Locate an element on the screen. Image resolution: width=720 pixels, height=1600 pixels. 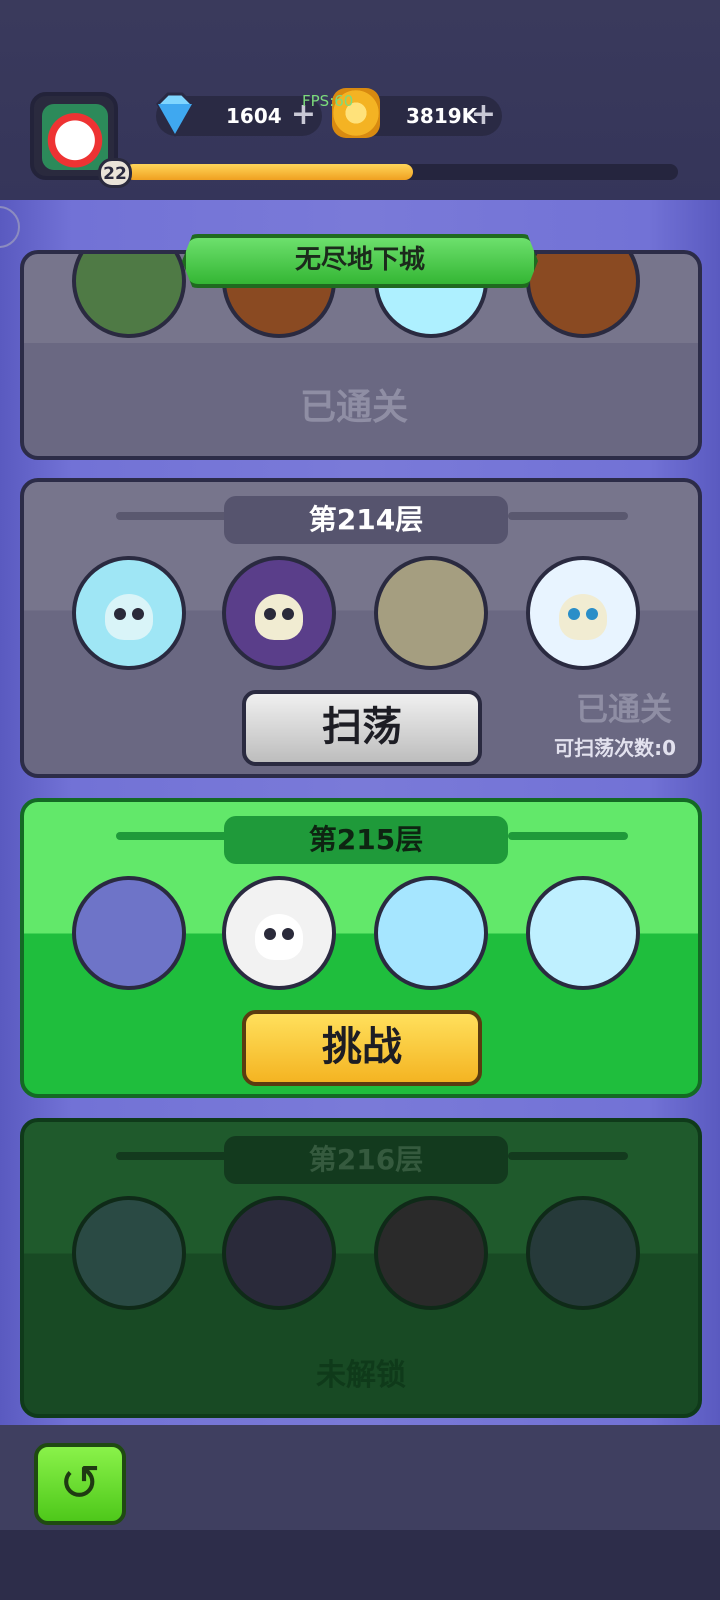
page-title: 无尽地下城 is located at coordinates (360, 261).